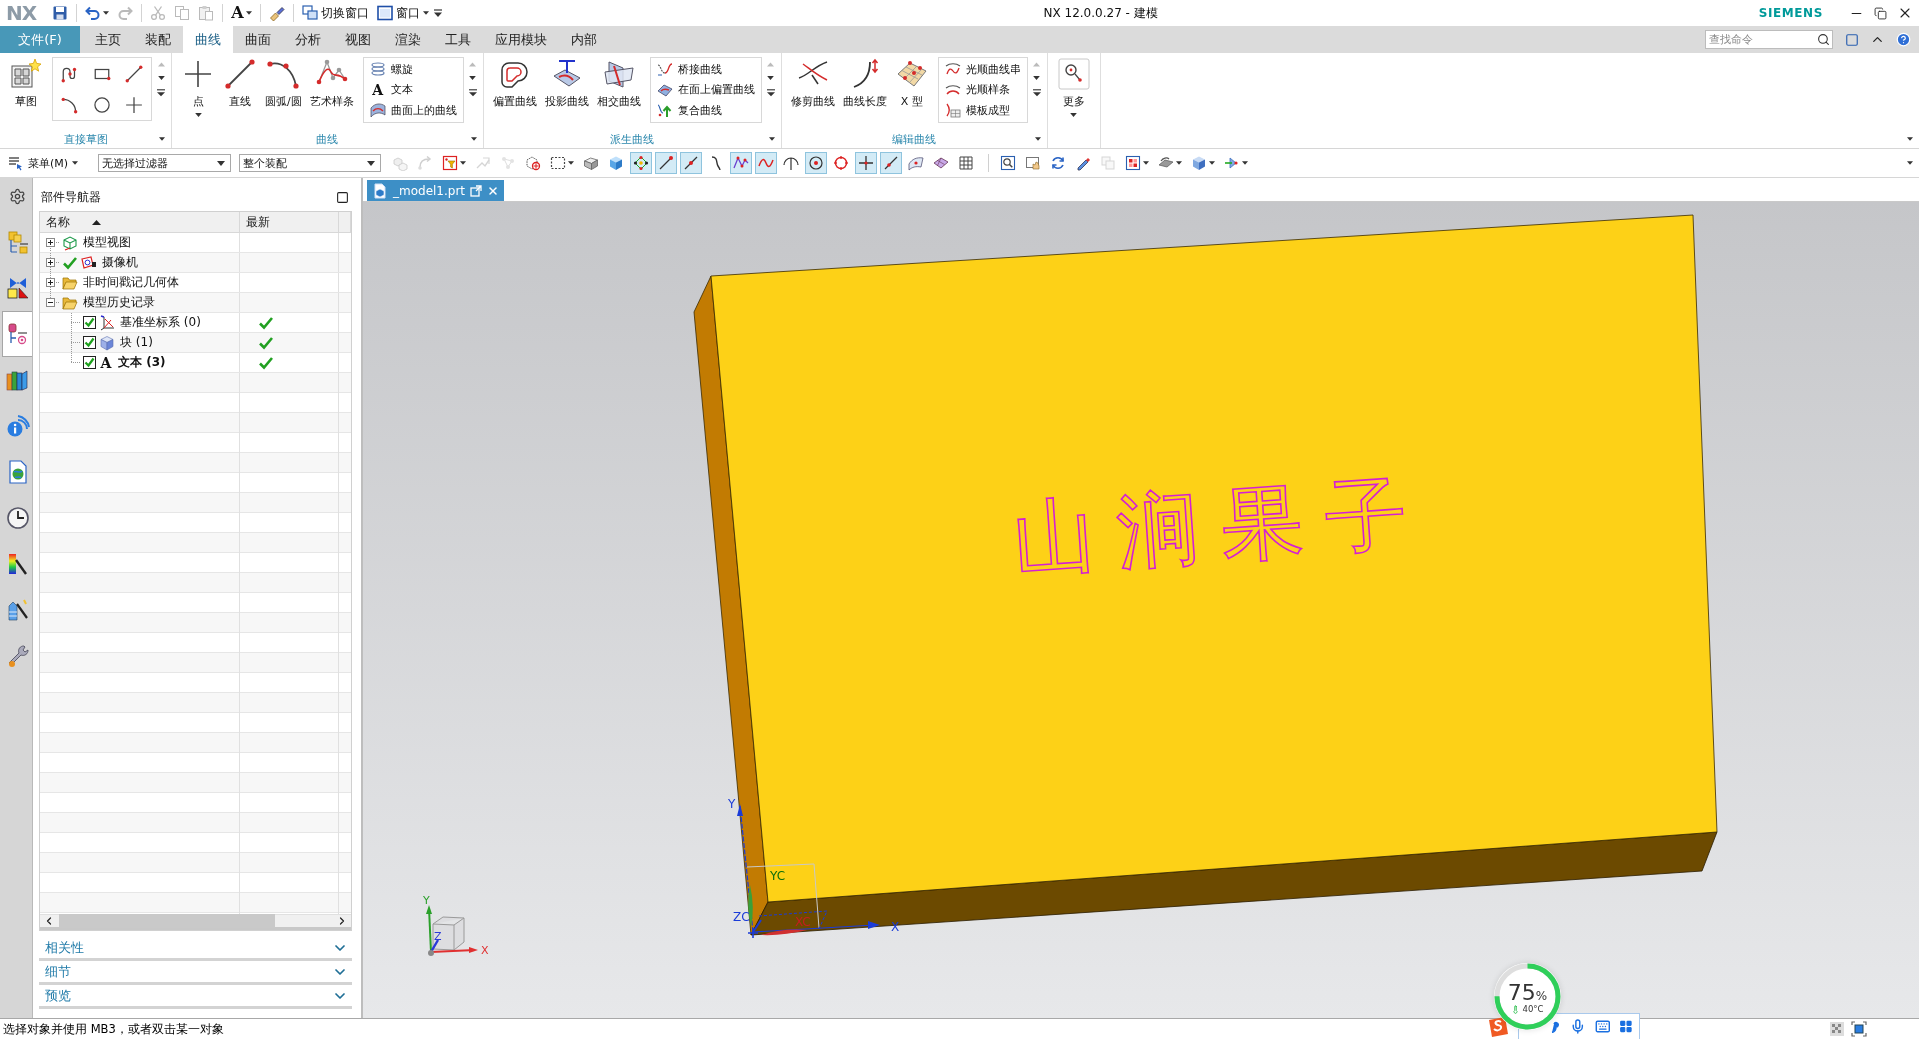 This screenshot has width=1919, height=1039. I want to click on line-icon, so click(134, 73).